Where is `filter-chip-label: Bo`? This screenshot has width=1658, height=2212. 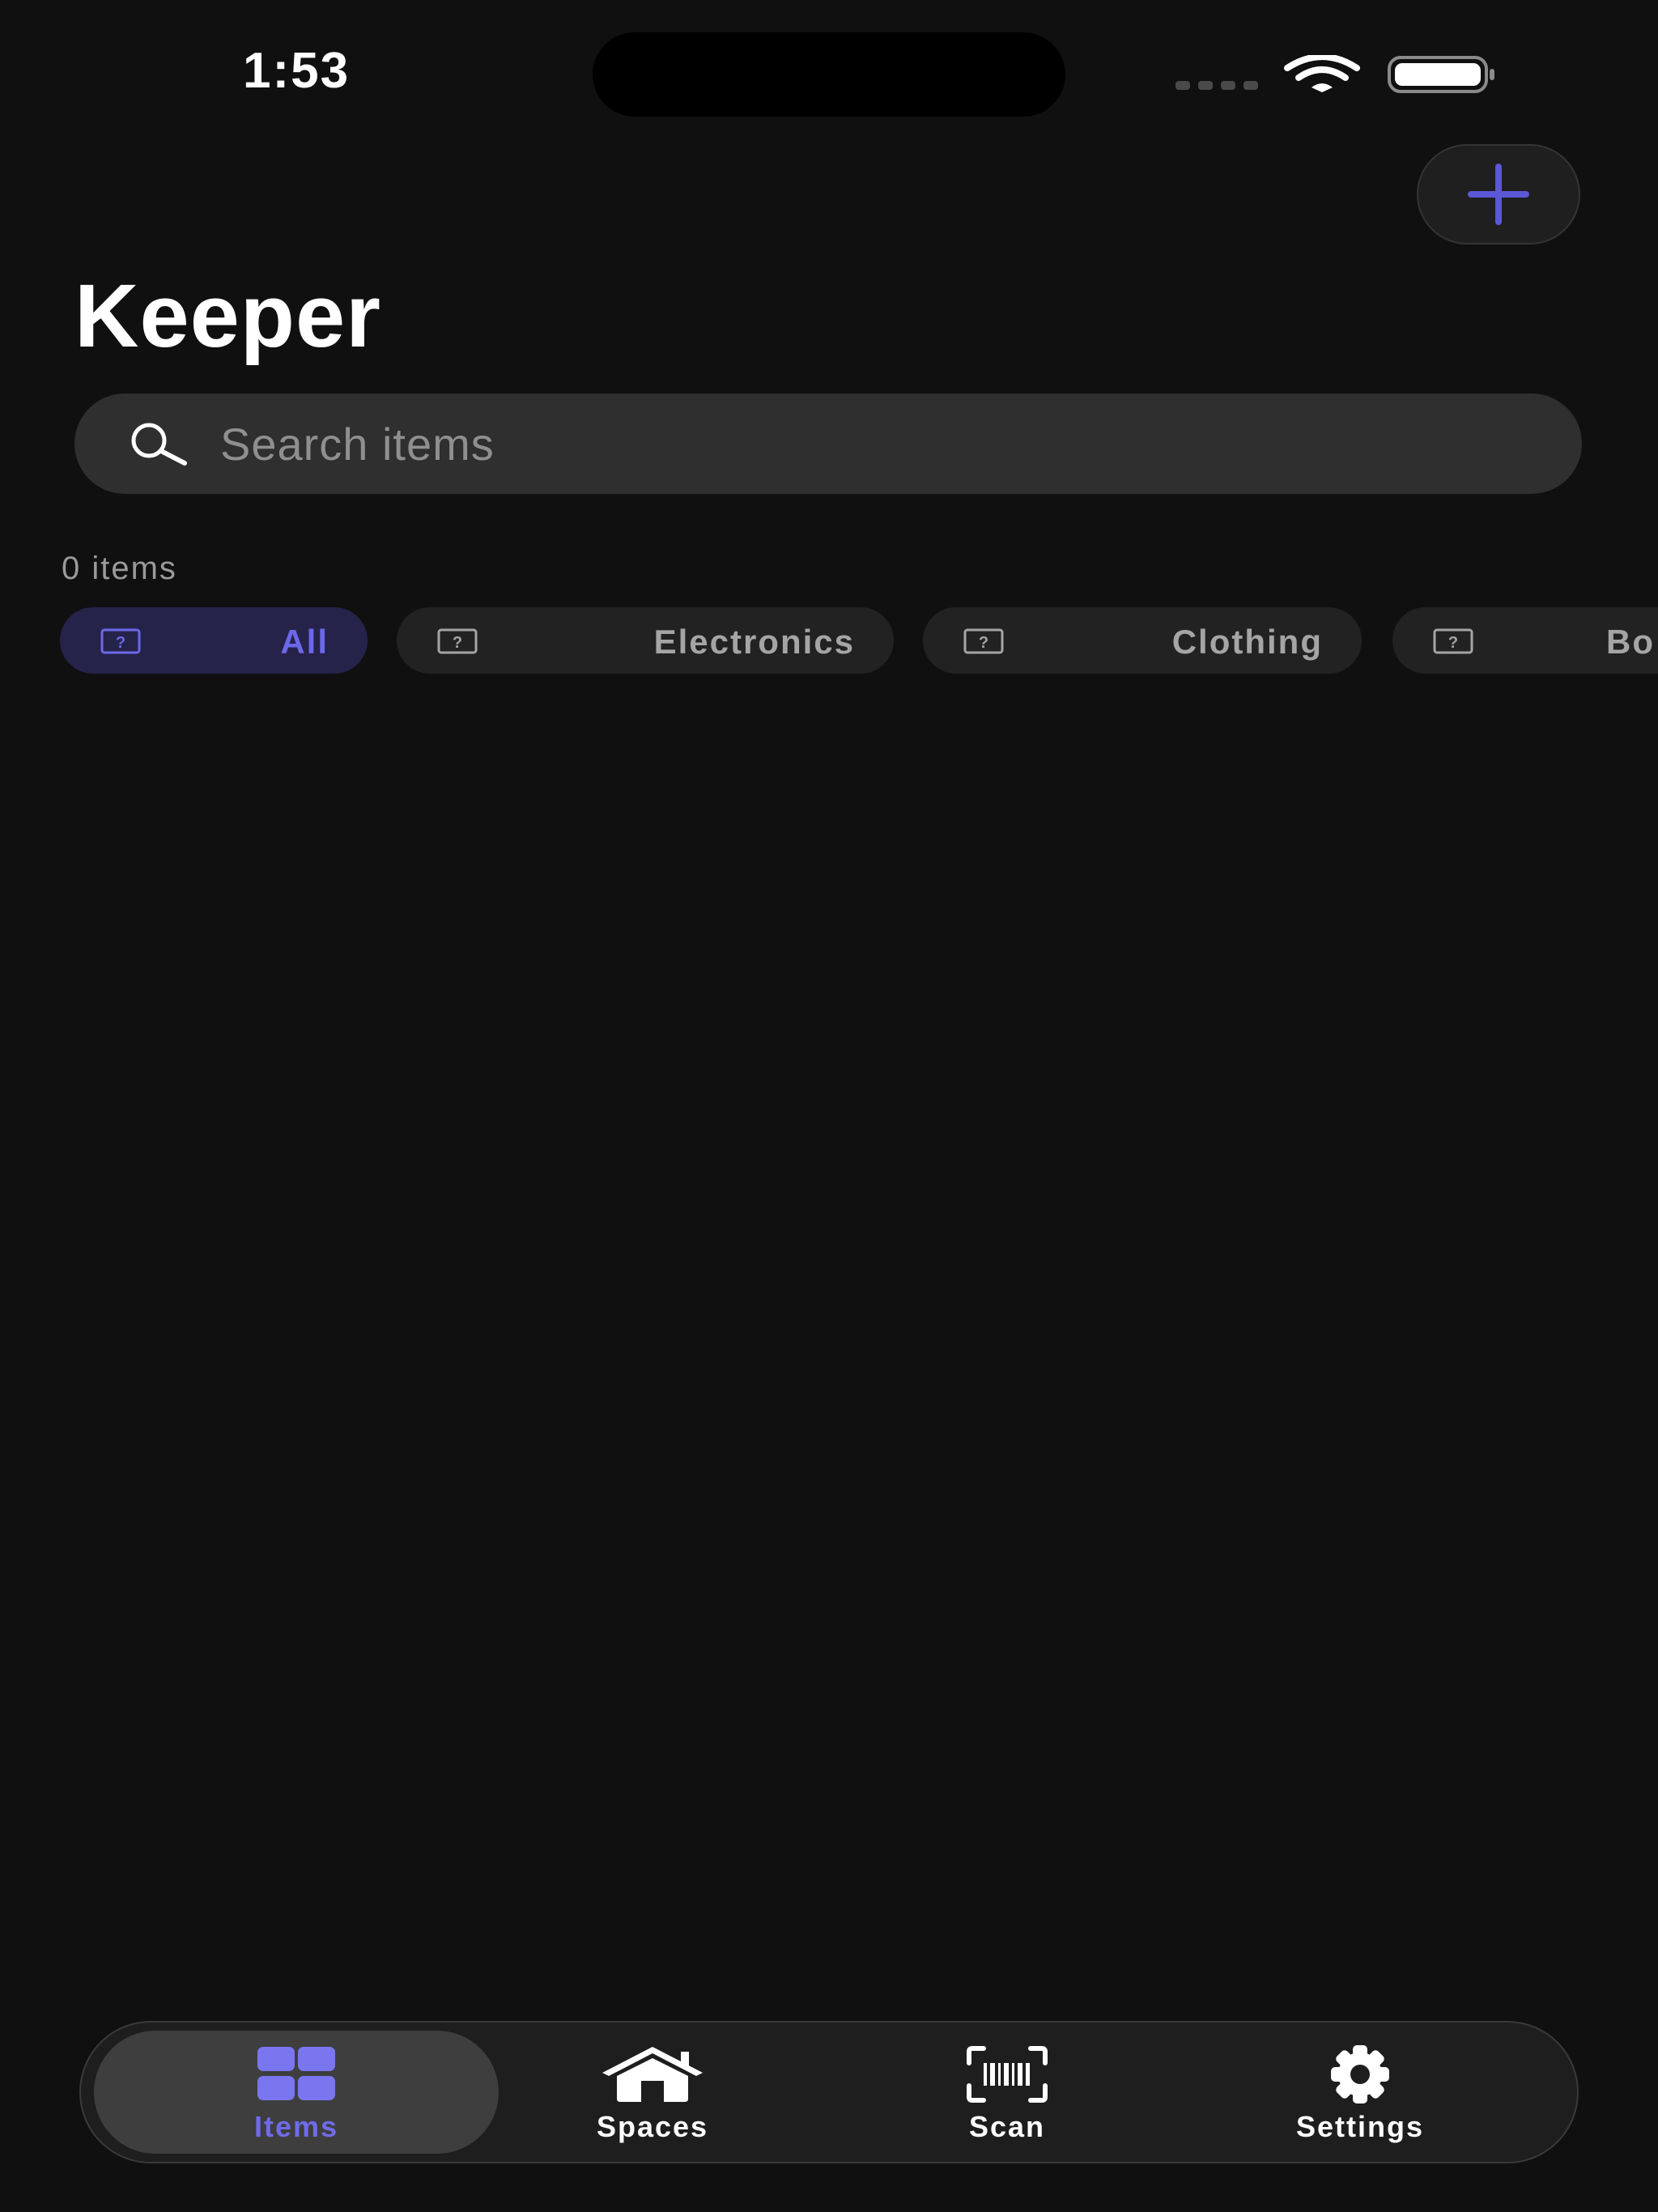 filter-chip-label: Bo is located at coordinates (1630, 642).